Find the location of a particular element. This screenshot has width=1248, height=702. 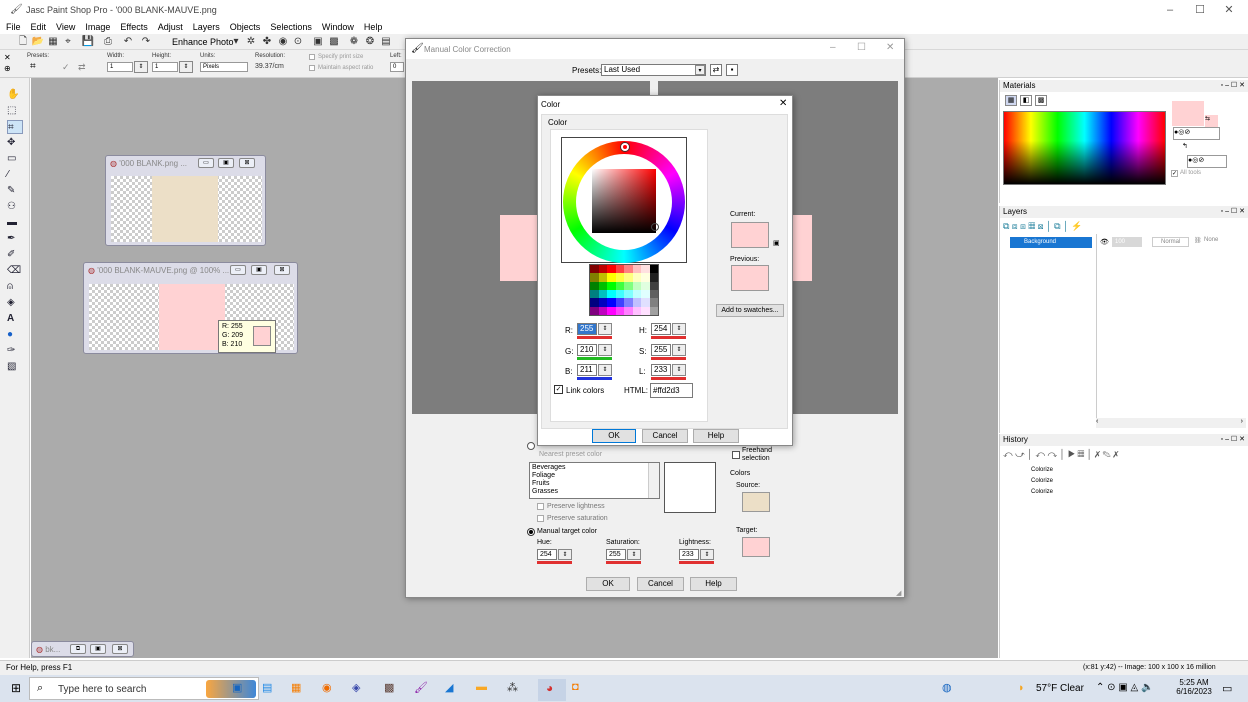

app-icon: ▩ is located at coordinates (389, 687).